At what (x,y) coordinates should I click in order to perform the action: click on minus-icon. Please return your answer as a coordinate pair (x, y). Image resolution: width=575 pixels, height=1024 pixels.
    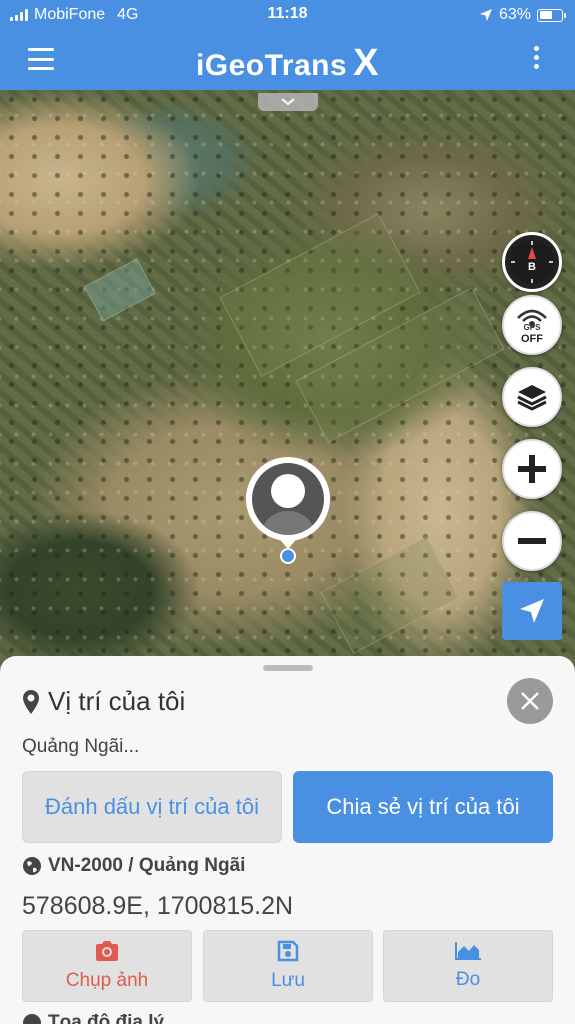
    Looking at the image, I should click on (532, 541).